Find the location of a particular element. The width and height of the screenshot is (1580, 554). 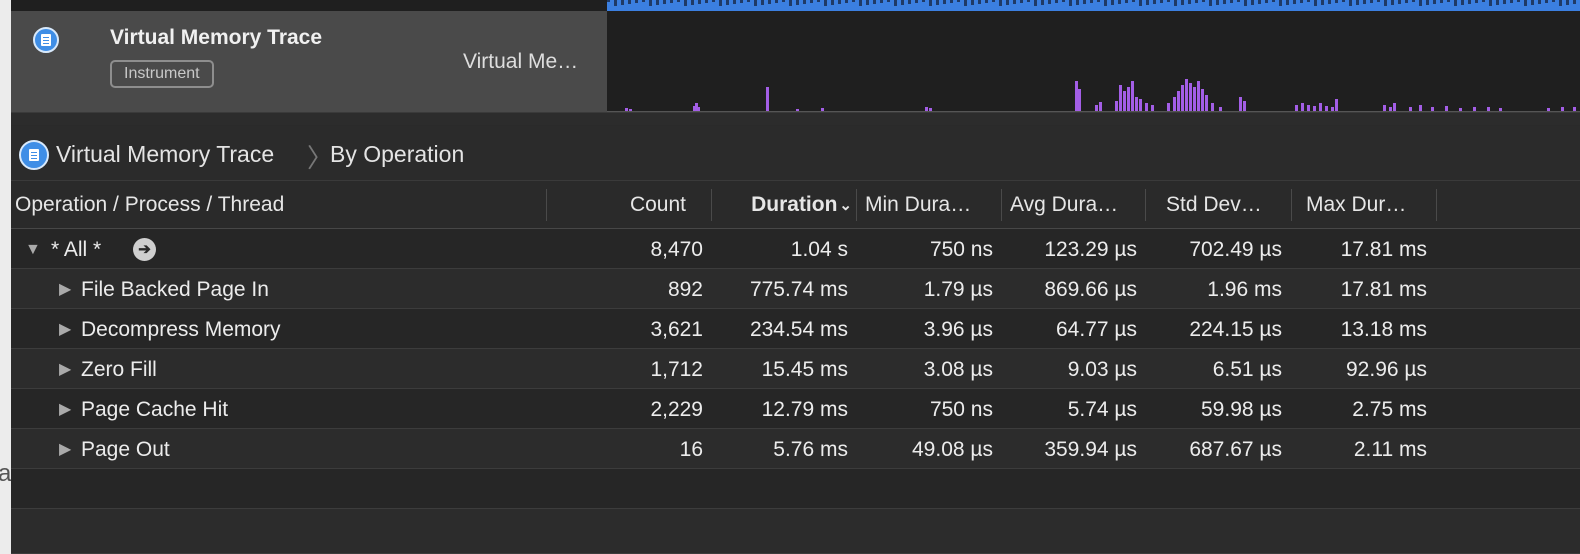

breadcrumb-item-view: By Operation is located at coordinates (397, 154).